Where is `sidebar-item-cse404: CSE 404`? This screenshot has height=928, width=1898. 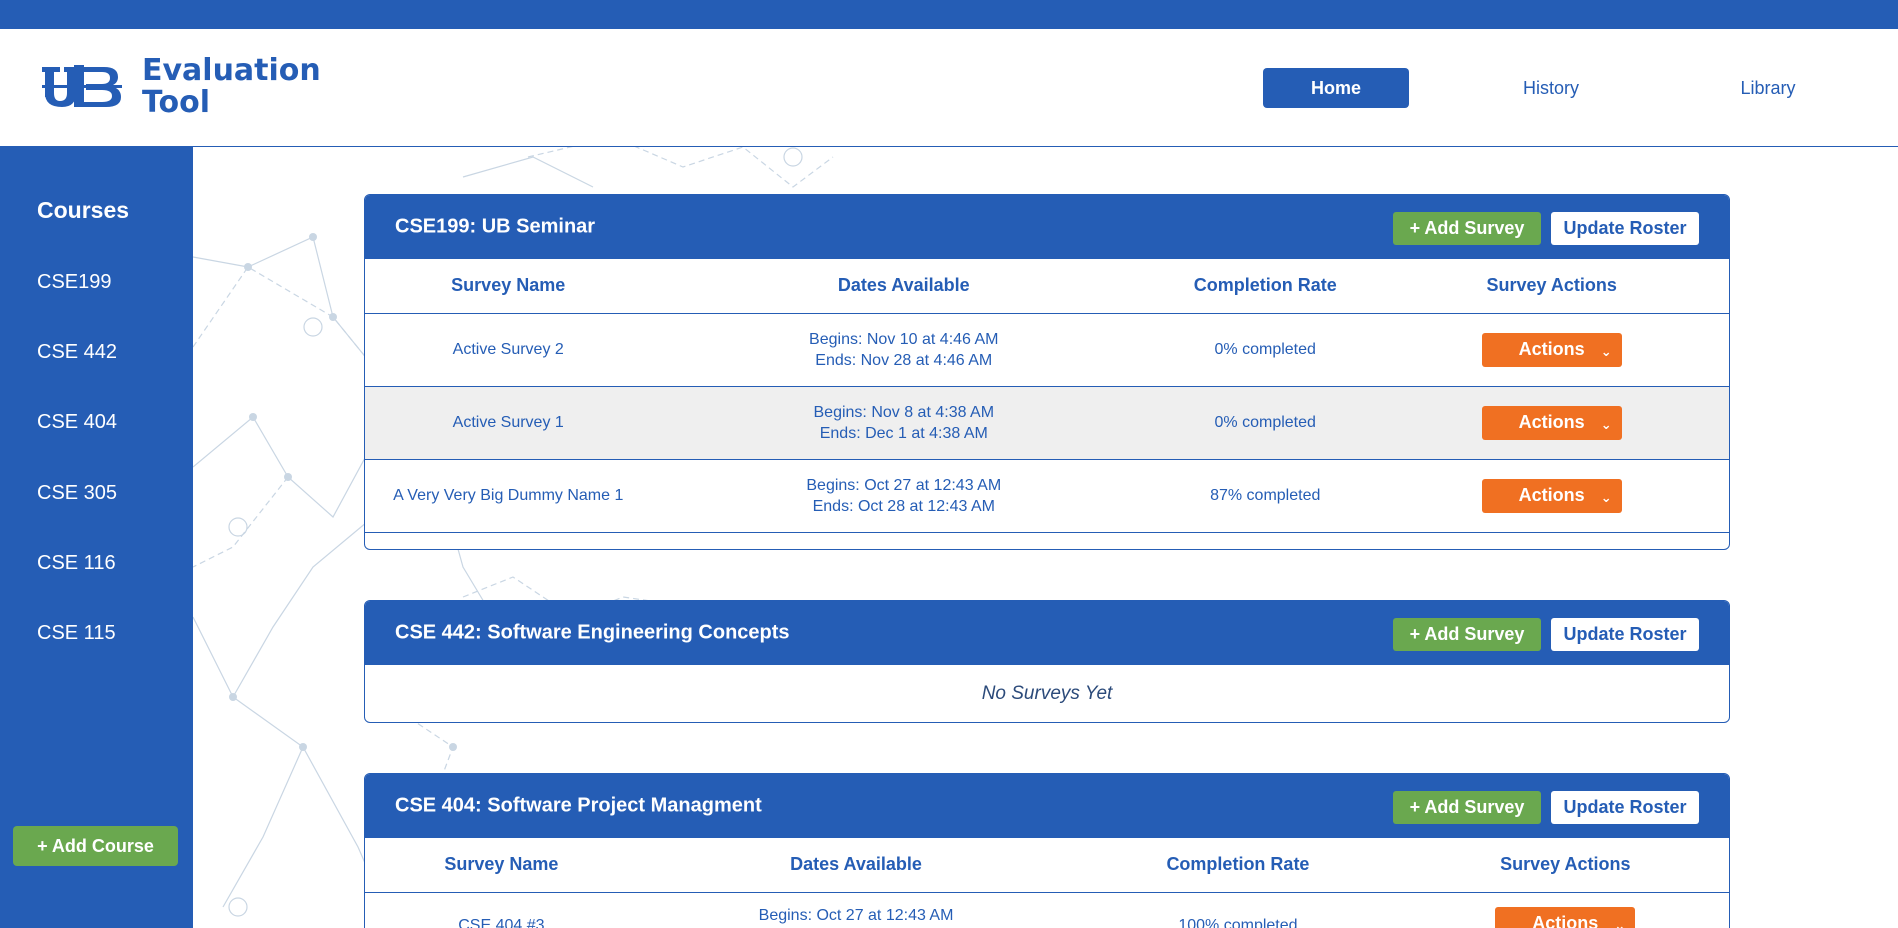
sidebar-item-cse404: CSE 404 is located at coordinates (77, 422).